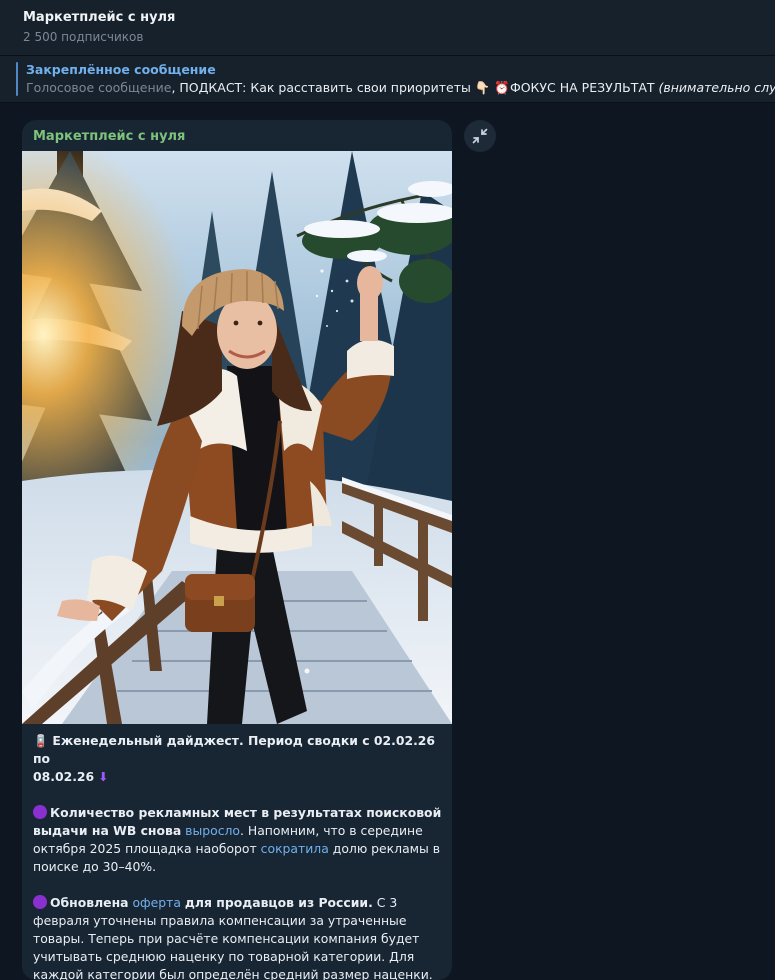 This screenshot has width=775, height=980. Describe the element at coordinates (156, 902) in the screenshot. I see `link-oferta: оферта` at that location.